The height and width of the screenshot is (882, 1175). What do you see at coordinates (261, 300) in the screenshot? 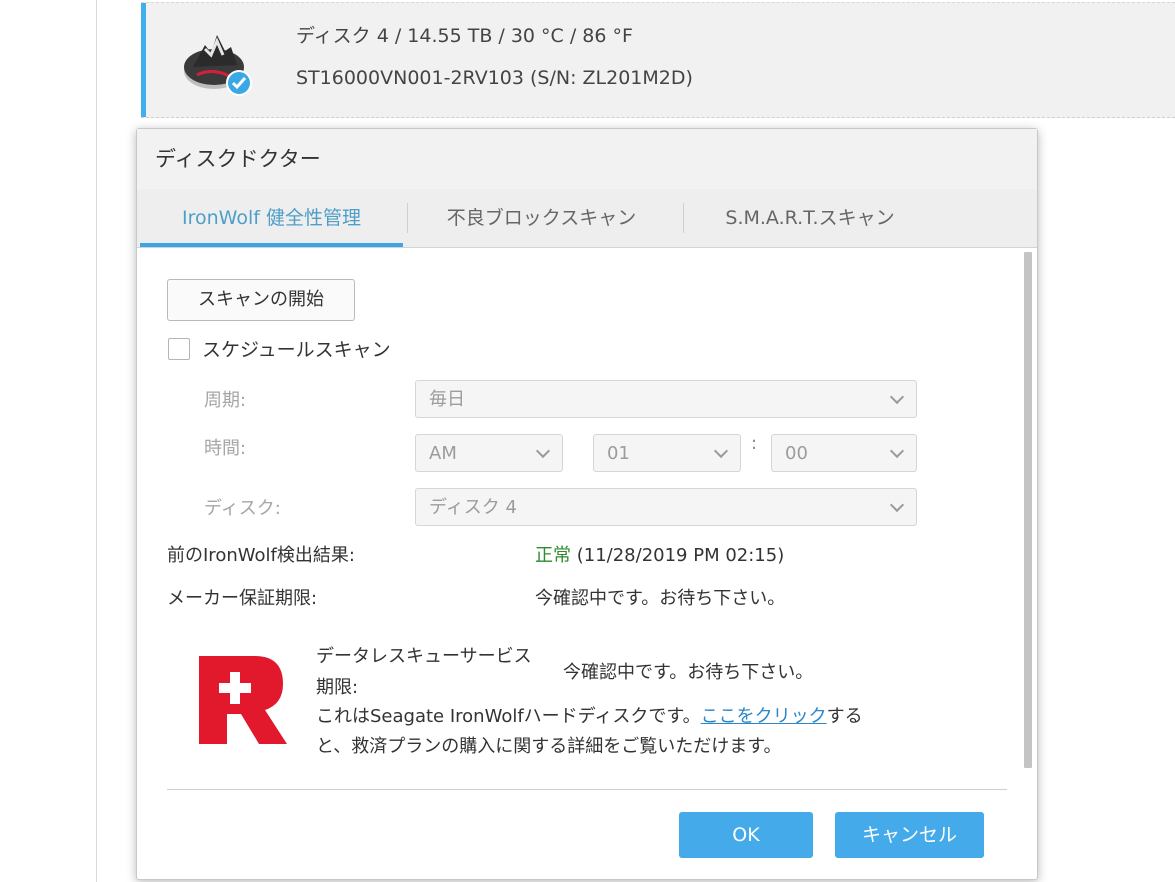
I see `start-scan-button: スキャンの開始` at bounding box center [261, 300].